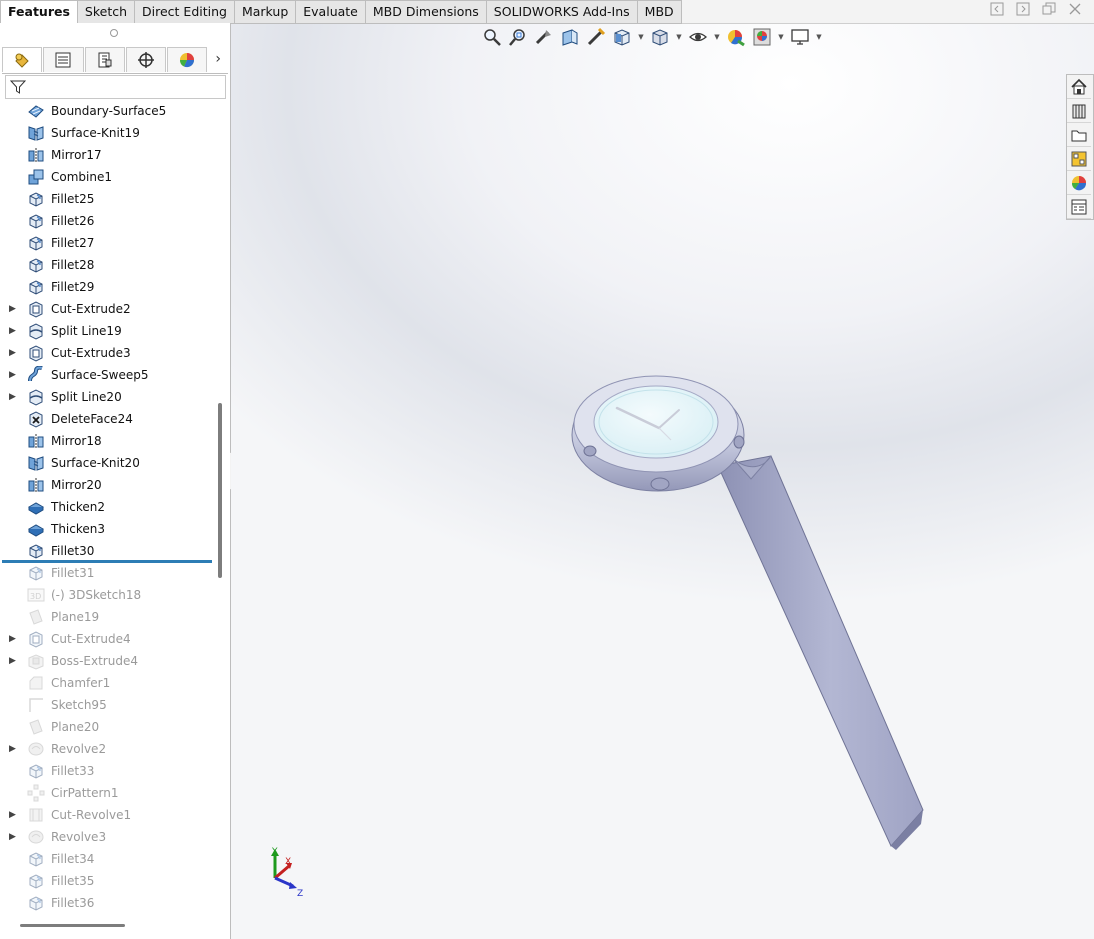 The image size is (1094, 939). I want to click on tree-item-mirror18: Mirror18, so click(106, 441).